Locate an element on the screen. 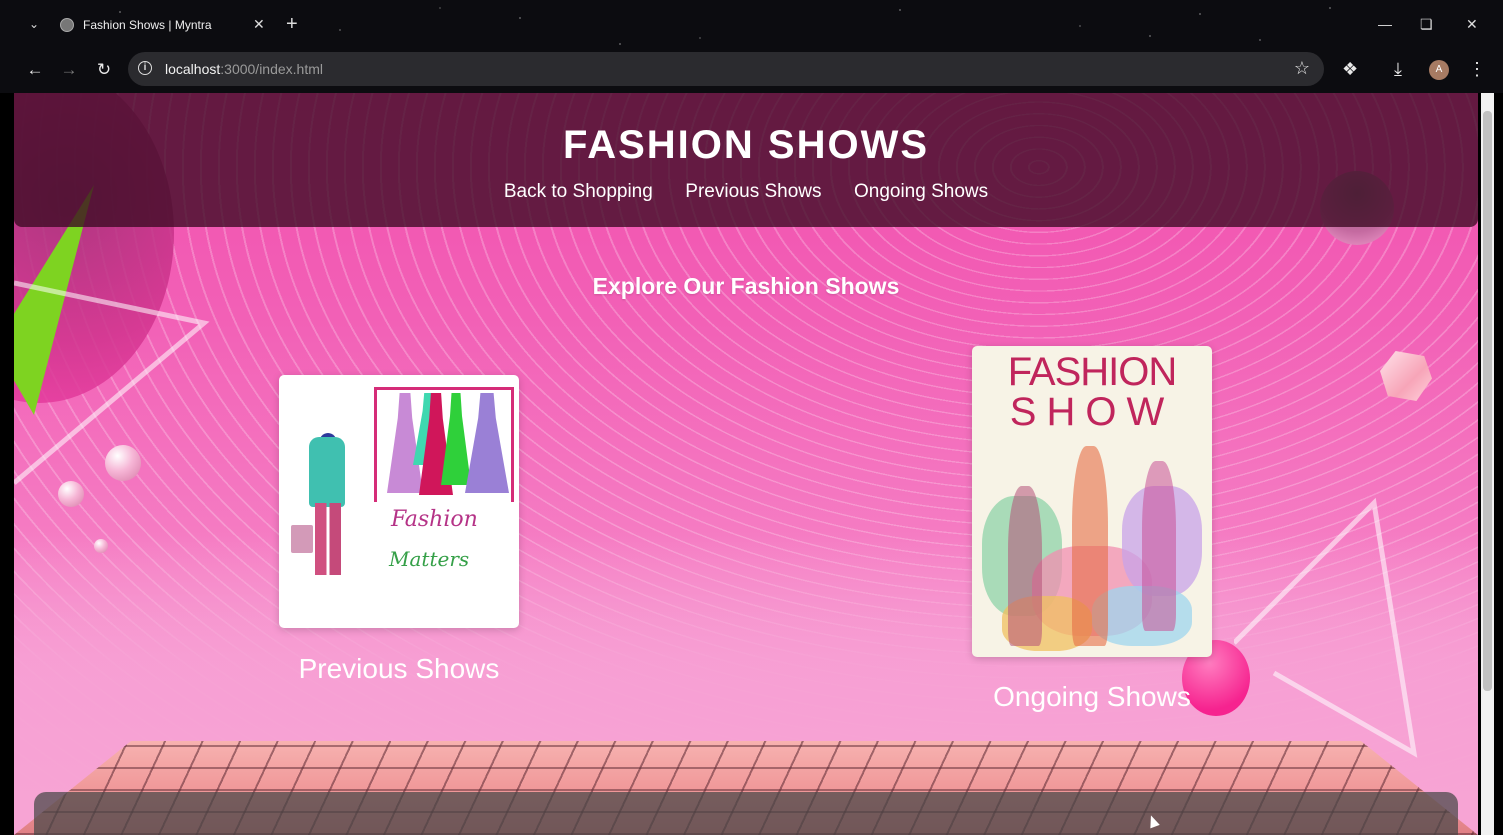  dress-illustration is located at coordinates (487, 443).